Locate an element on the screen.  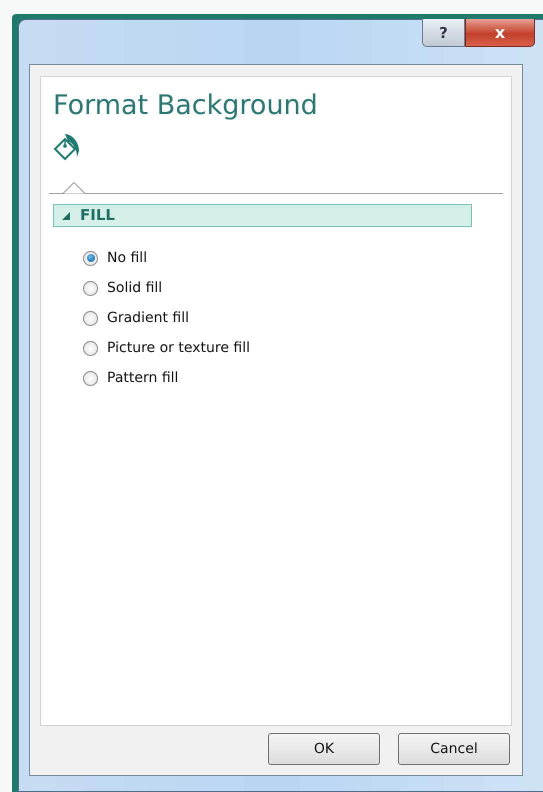
close-button: x is located at coordinates (500, 33).